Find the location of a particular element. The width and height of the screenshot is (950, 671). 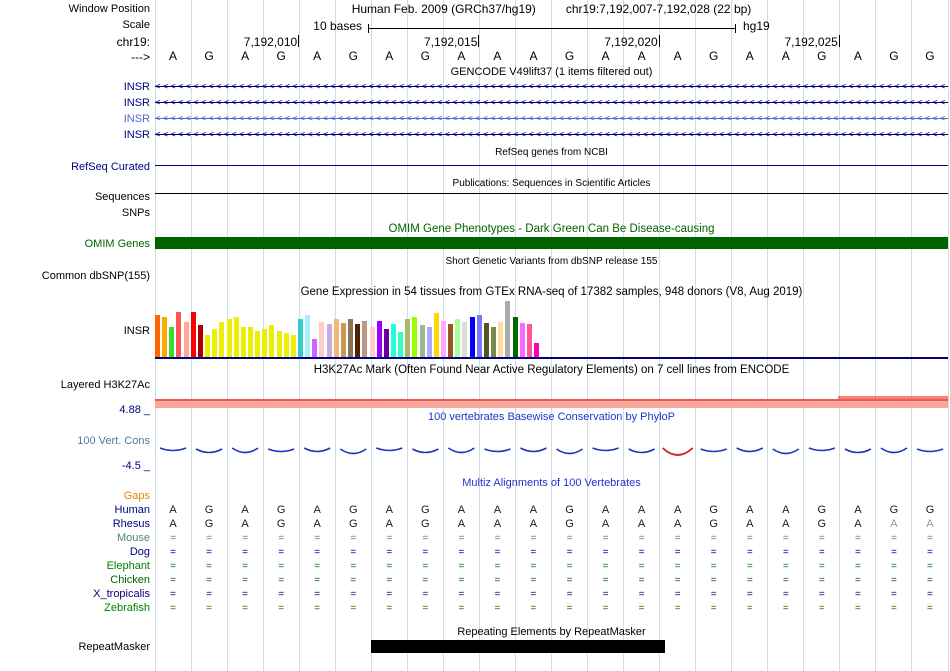

refseq-gene-line is located at coordinates (551, 165).